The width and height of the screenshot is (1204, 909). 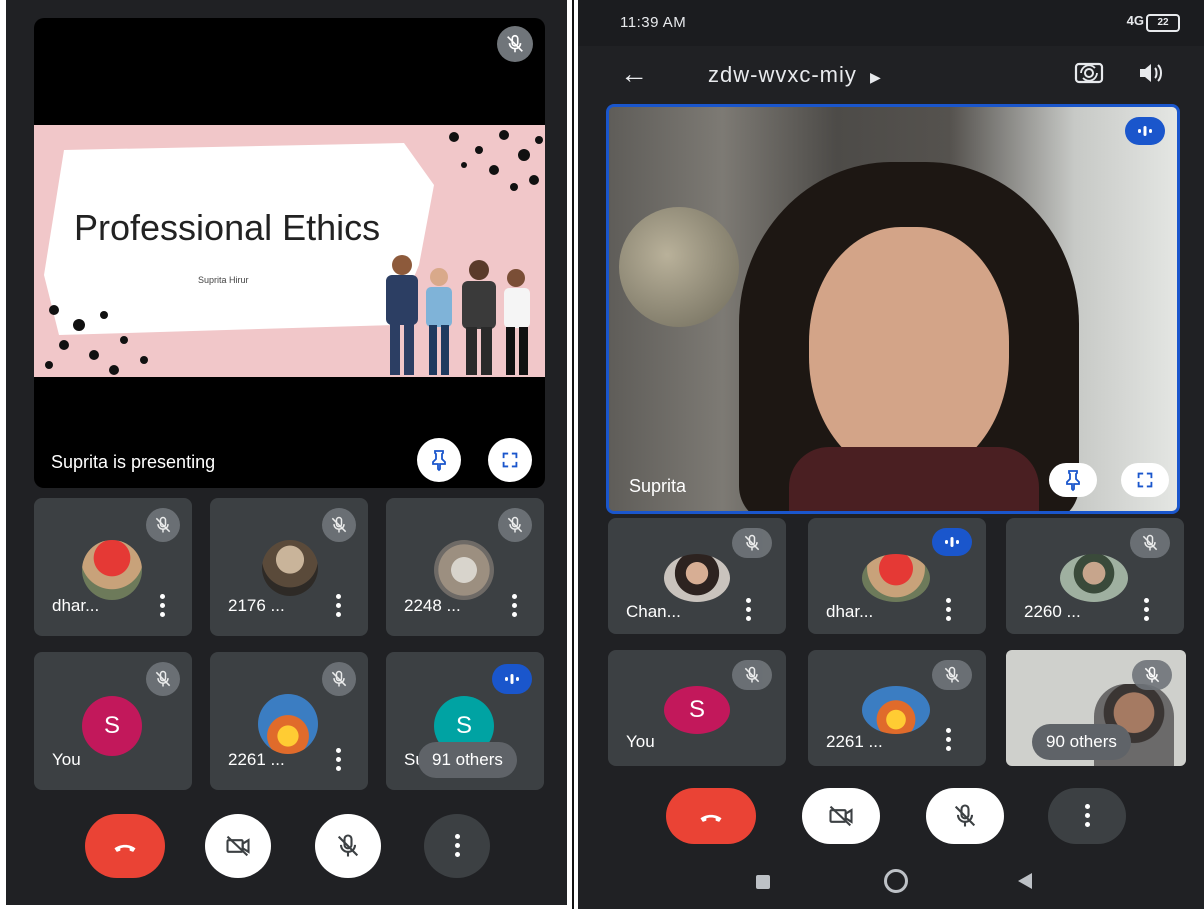 What do you see at coordinates (782, 74) in the screenshot?
I see `meeting-code-text: zdw-wvxc-miy` at bounding box center [782, 74].